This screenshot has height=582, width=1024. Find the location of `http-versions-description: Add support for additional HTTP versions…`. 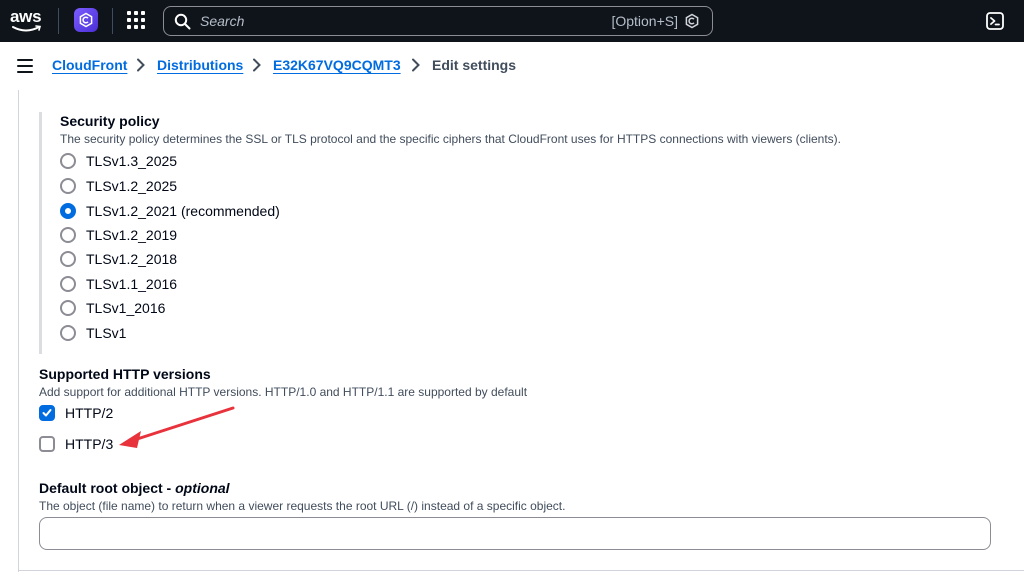

http-versions-description: Add support for additional HTTP versions… is located at coordinates (283, 392).